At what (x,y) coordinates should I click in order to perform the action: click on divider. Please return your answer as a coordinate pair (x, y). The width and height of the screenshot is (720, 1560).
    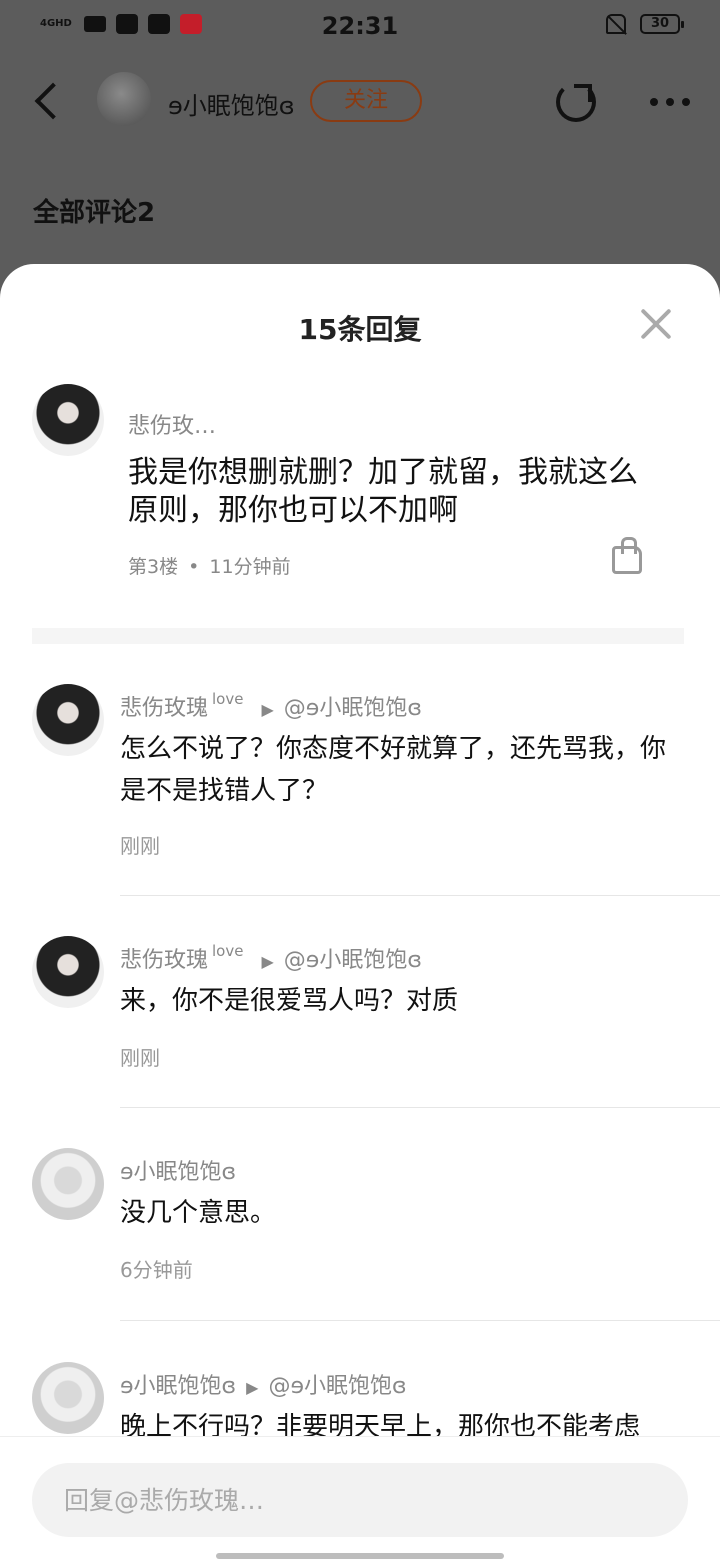
    Looking at the image, I should click on (358, 636).